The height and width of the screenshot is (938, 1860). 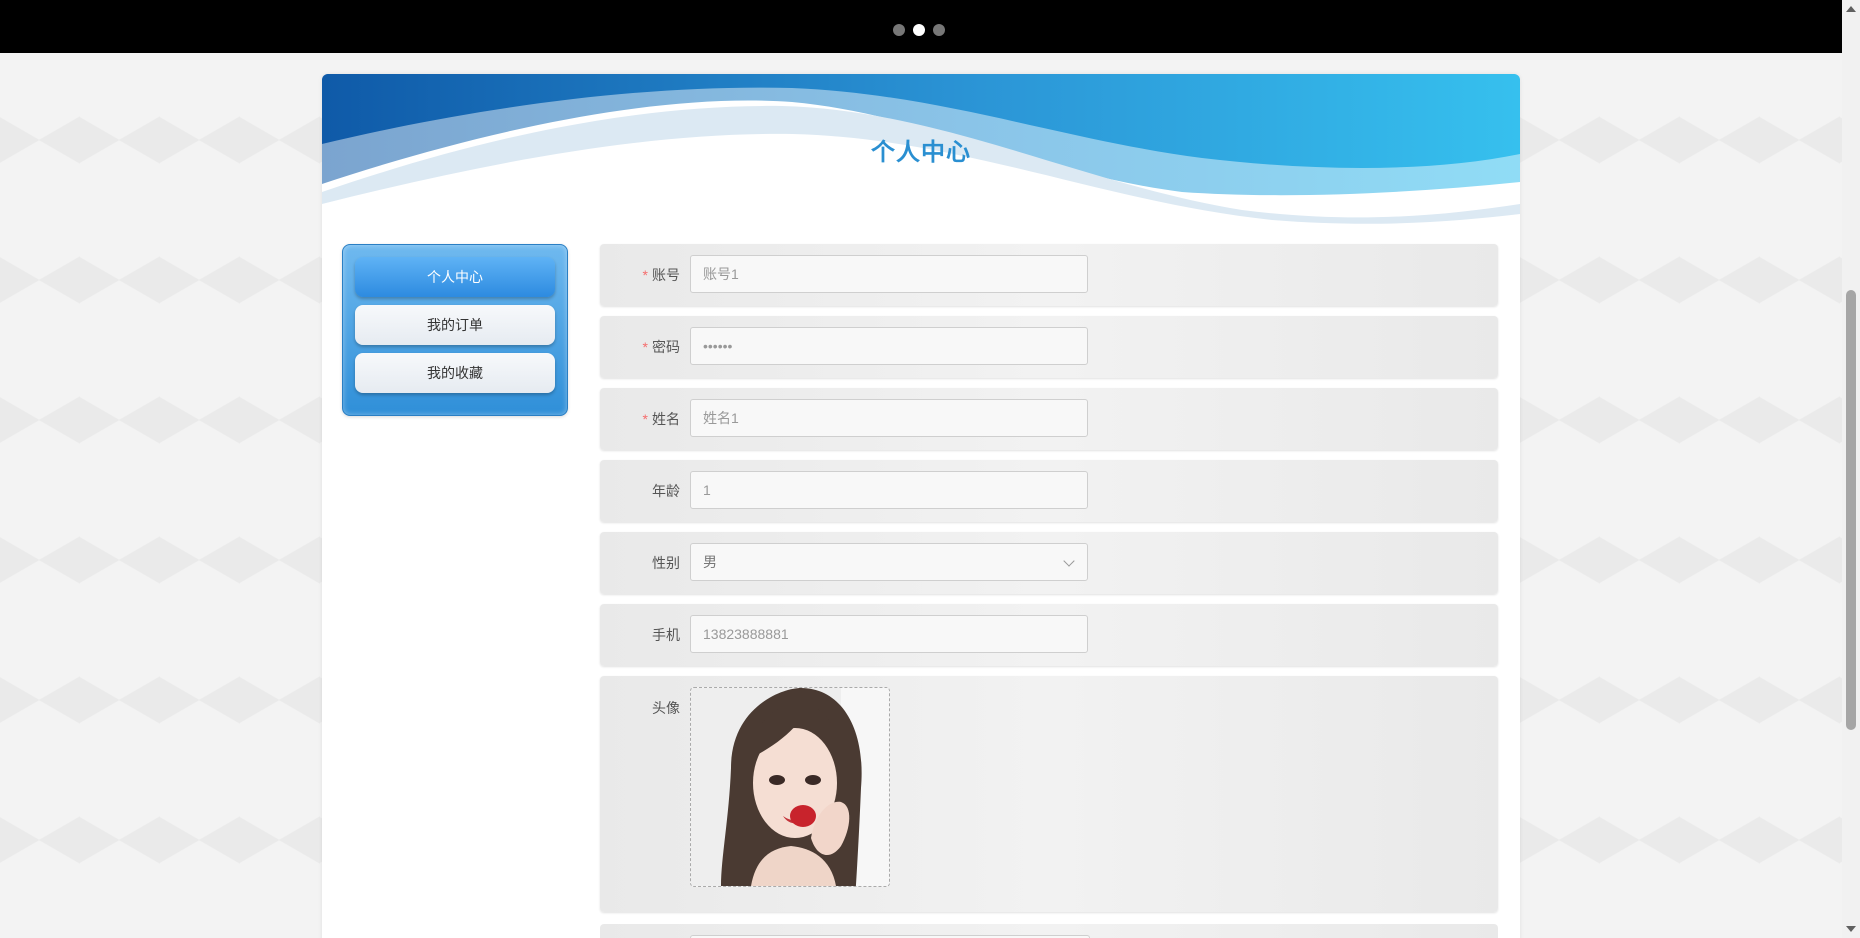 What do you see at coordinates (666, 563) in the screenshot?
I see `gender-label: 性别` at bounding box center [666, 563].